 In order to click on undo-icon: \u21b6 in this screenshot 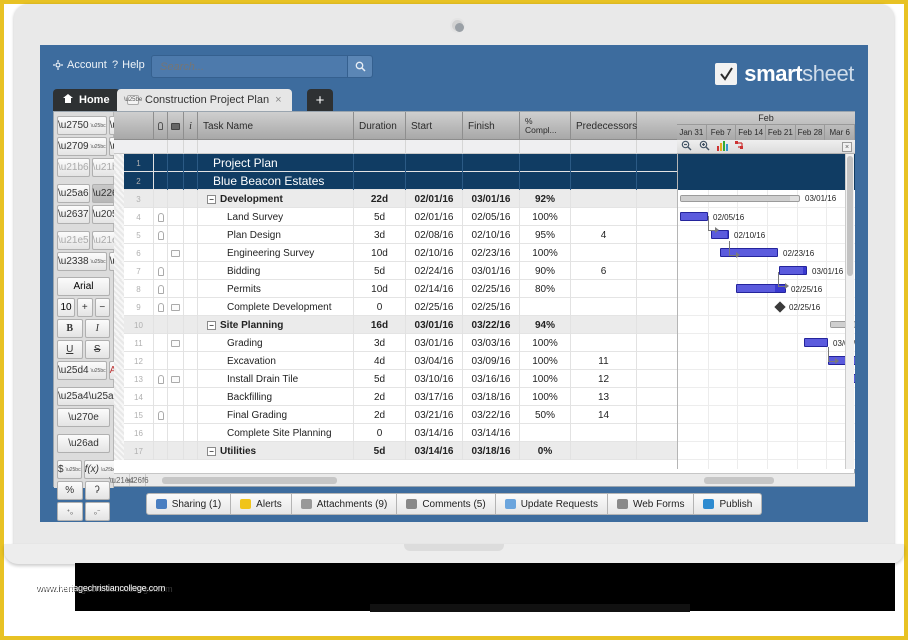, I will do `click(73, 167)`.